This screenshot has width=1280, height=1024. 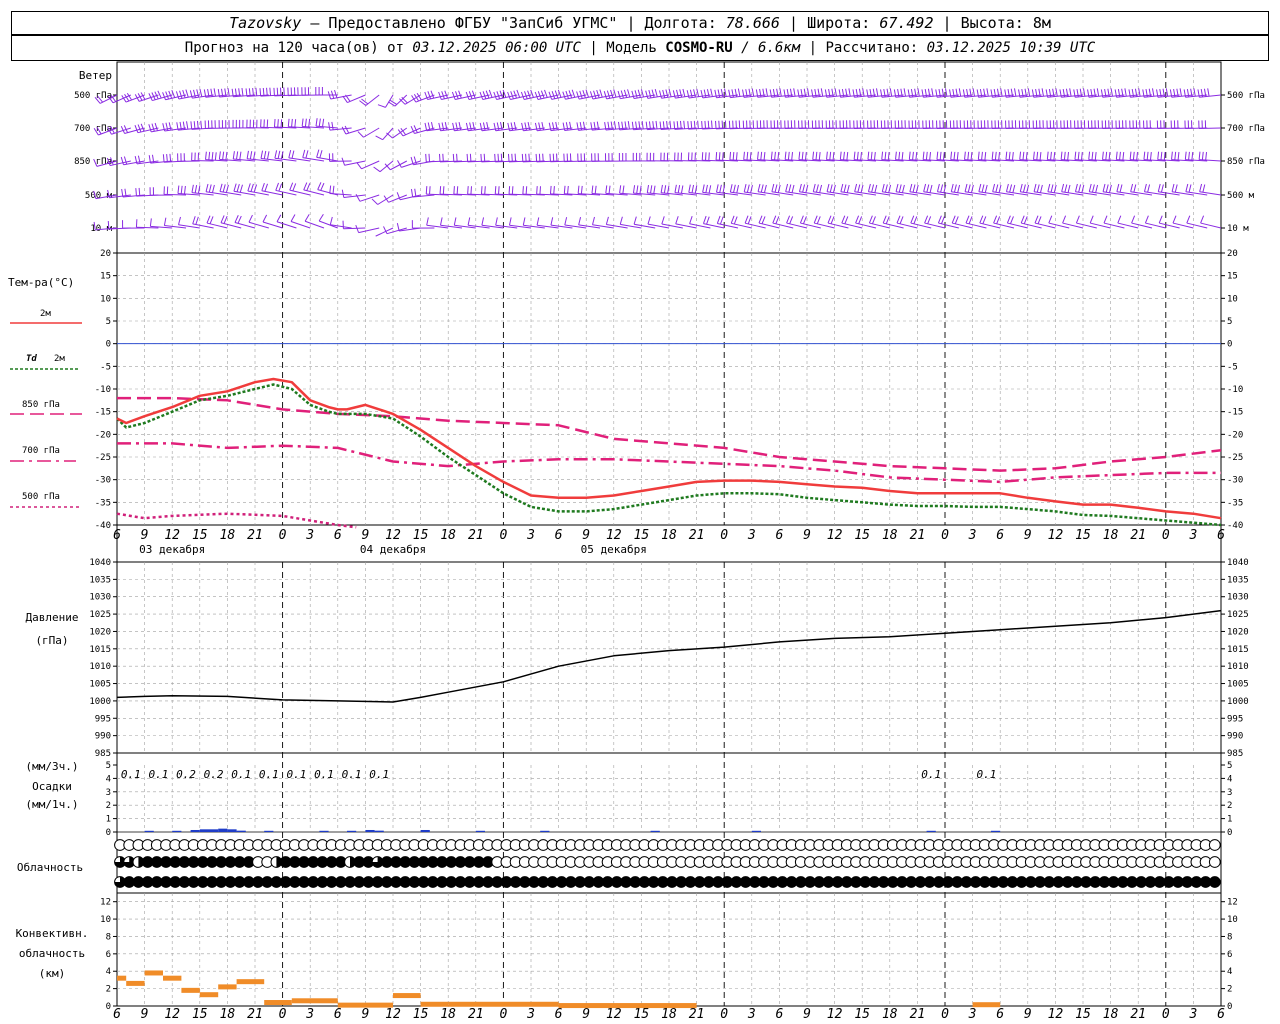 I want to click on time-axis-mid-tick-label: 12, so click(x=835, y=535).